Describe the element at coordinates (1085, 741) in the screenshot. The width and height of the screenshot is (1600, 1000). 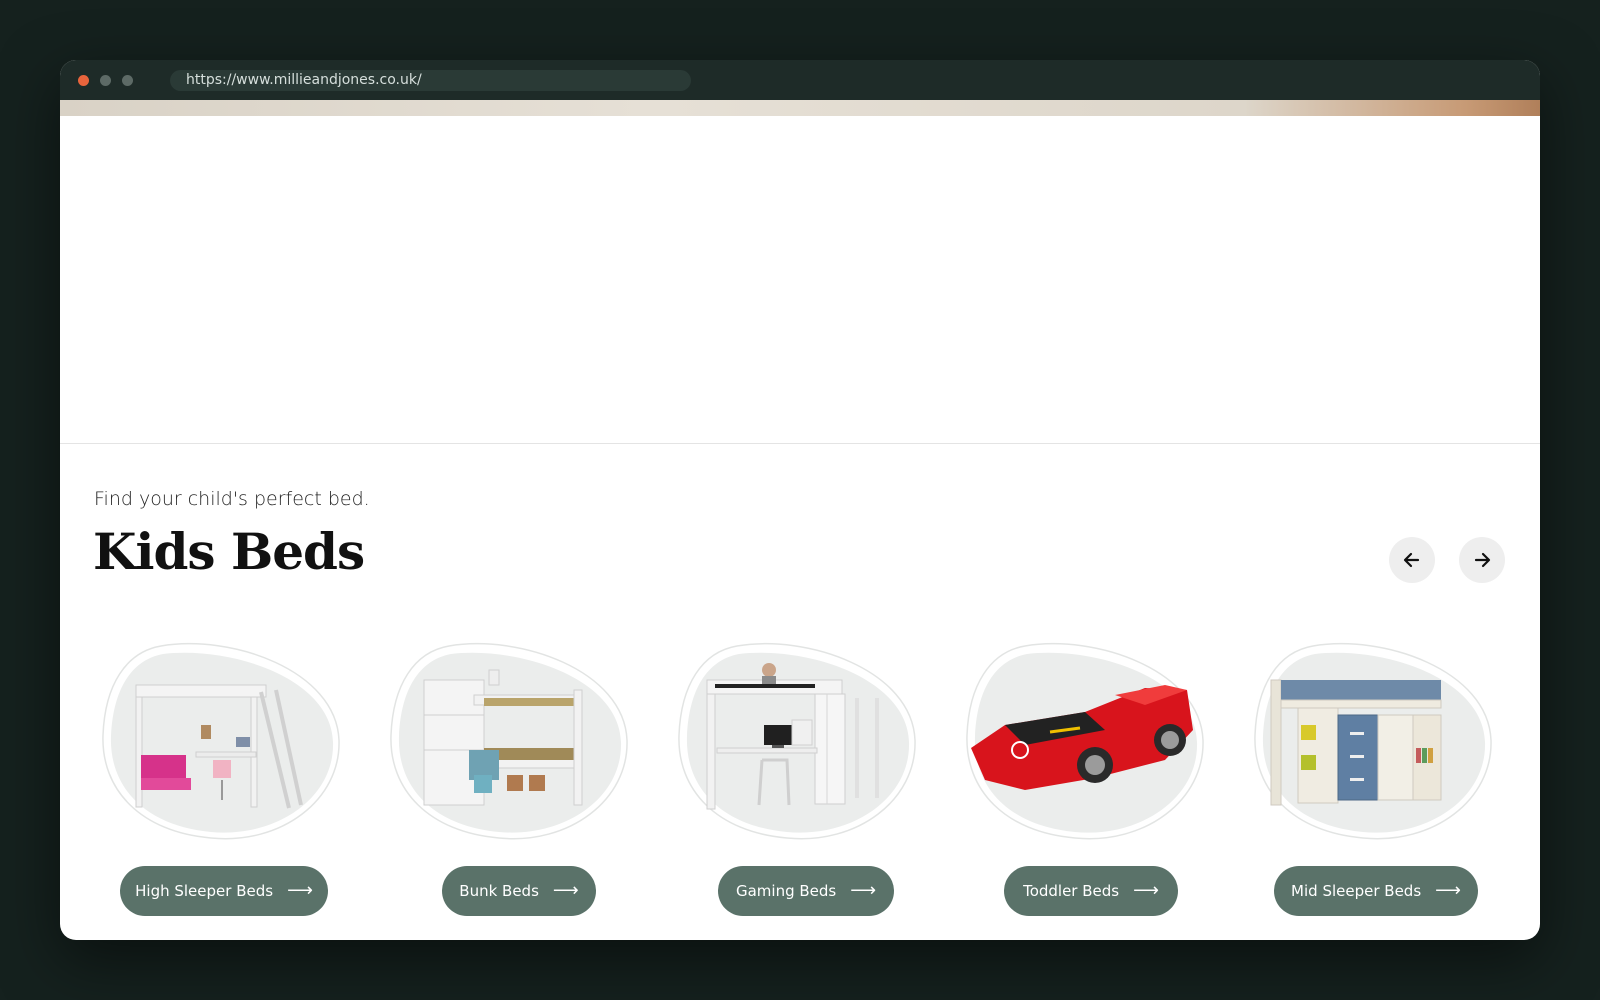
I see `race-car-bed-illustration` at that location.